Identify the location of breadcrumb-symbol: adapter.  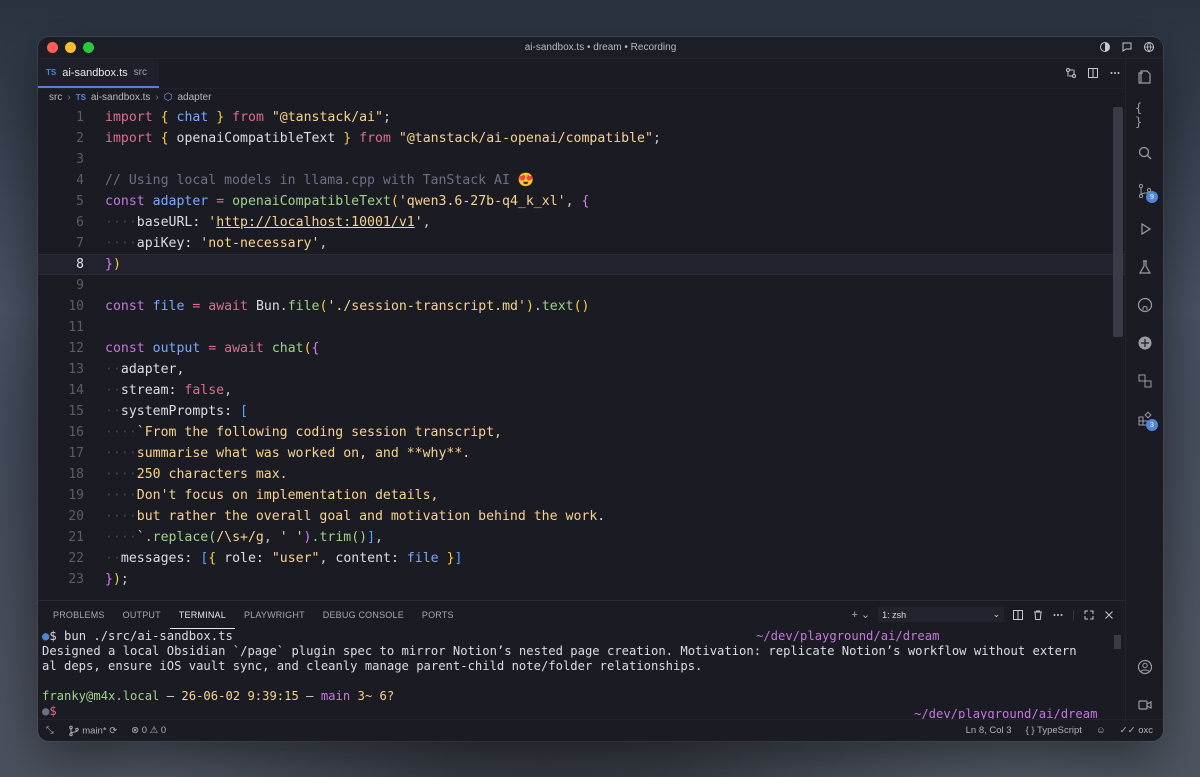
(194, 97).